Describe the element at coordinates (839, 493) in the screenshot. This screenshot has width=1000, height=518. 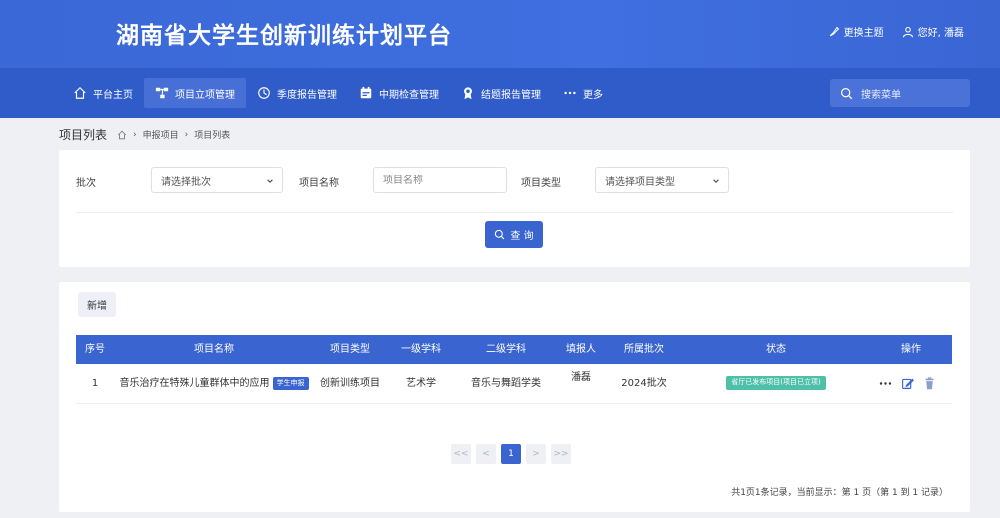
I see `pagination-info: 共1页1条记录，当前显示：第 1 页（第 1 到 1 记录）` at that location.